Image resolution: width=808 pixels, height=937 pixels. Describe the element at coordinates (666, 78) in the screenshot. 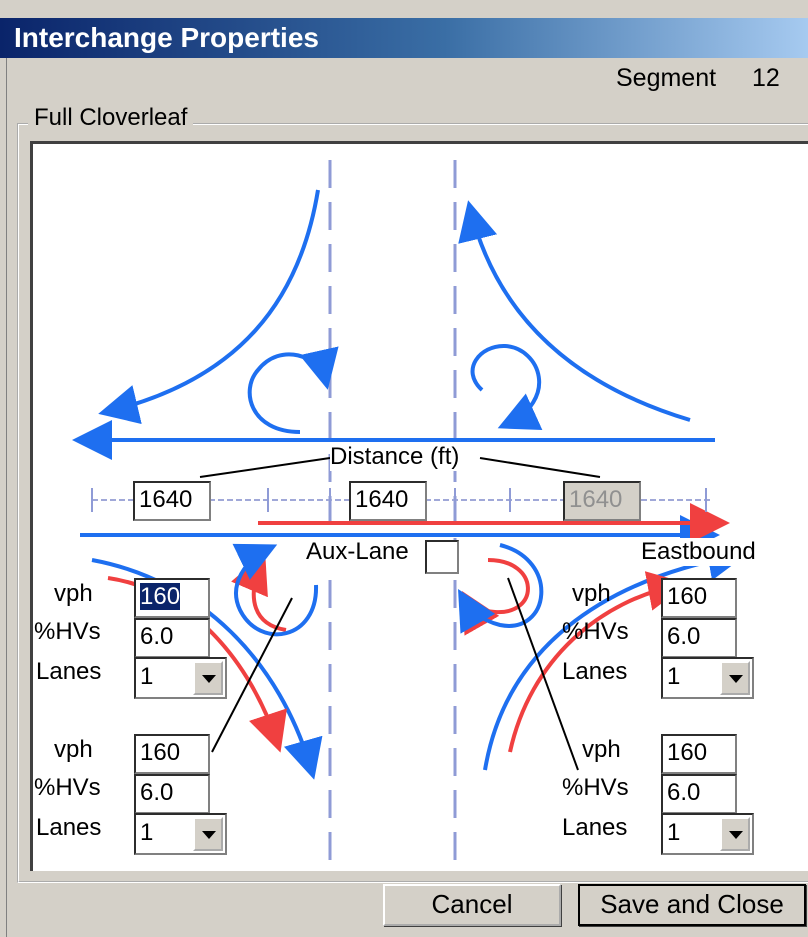

I see `segment-label: Segment` at that location.